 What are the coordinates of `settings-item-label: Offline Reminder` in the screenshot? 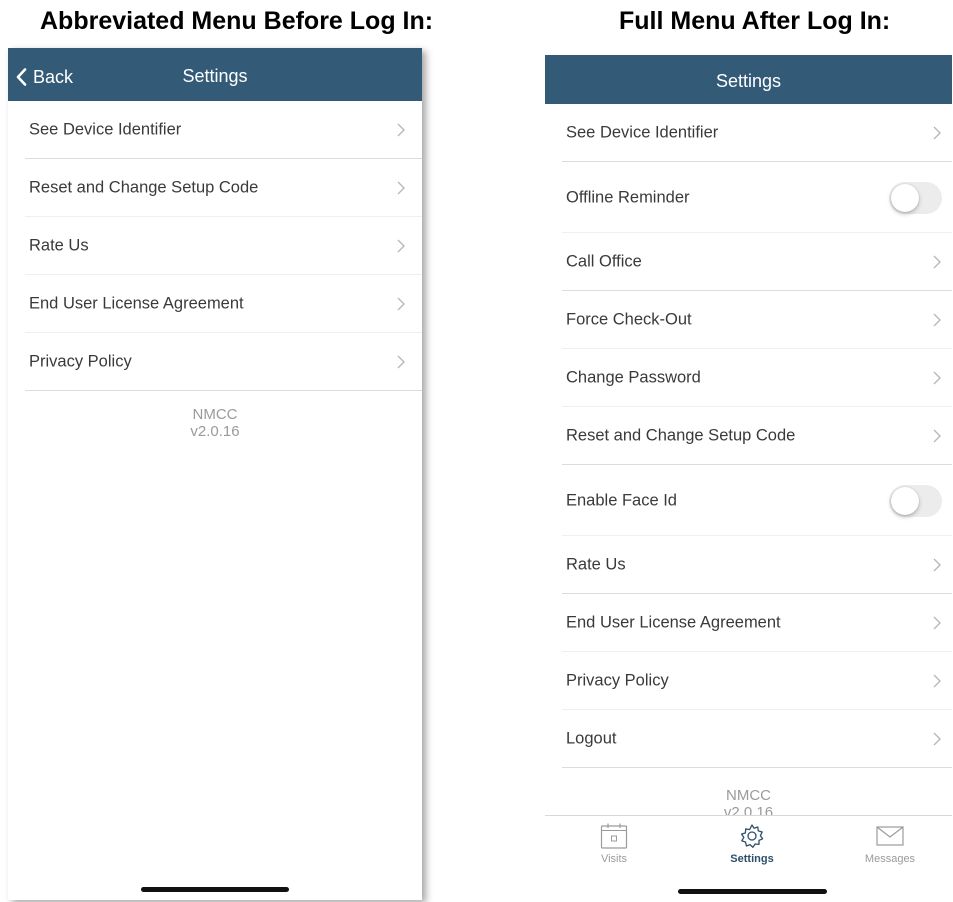 It's located at (628, 197).